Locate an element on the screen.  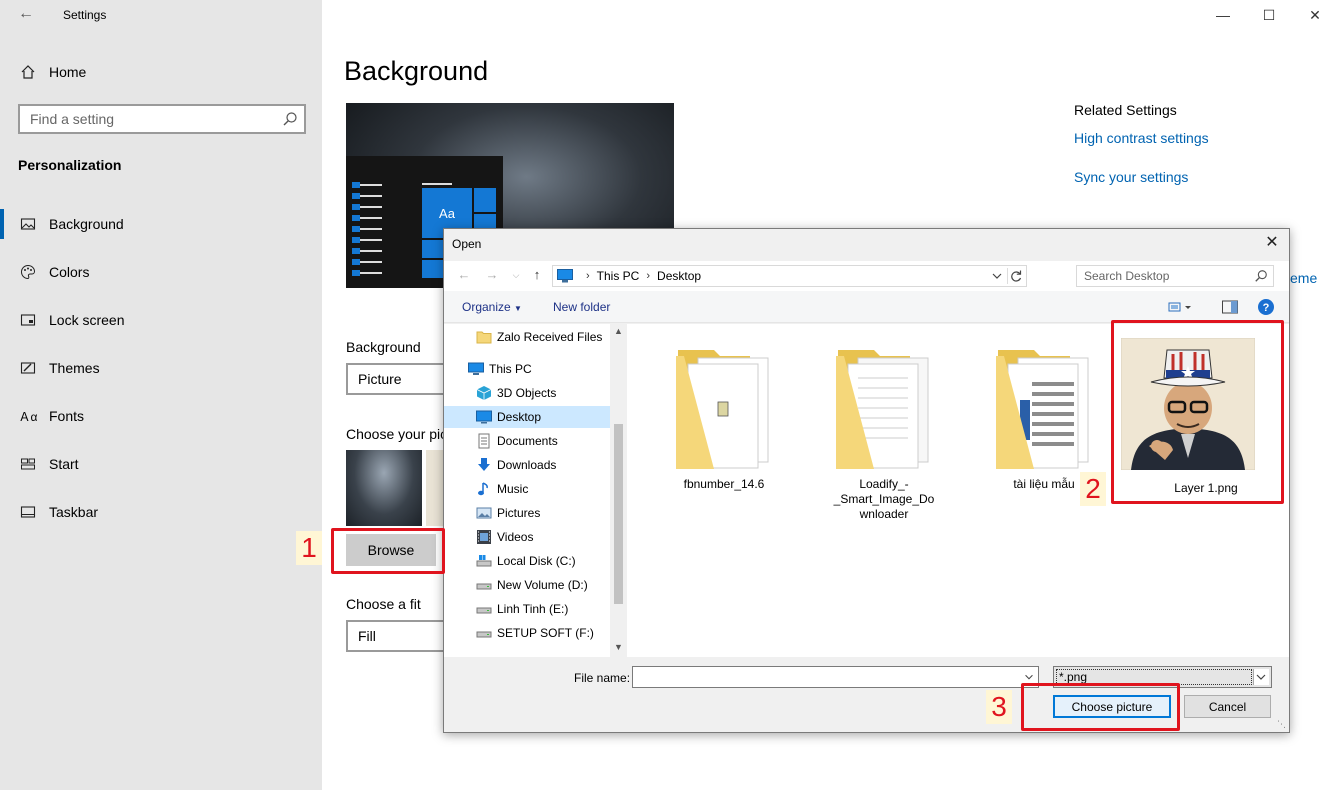
tree-item-3d-objects: 3D Objects is located at coordinates (542, 393).